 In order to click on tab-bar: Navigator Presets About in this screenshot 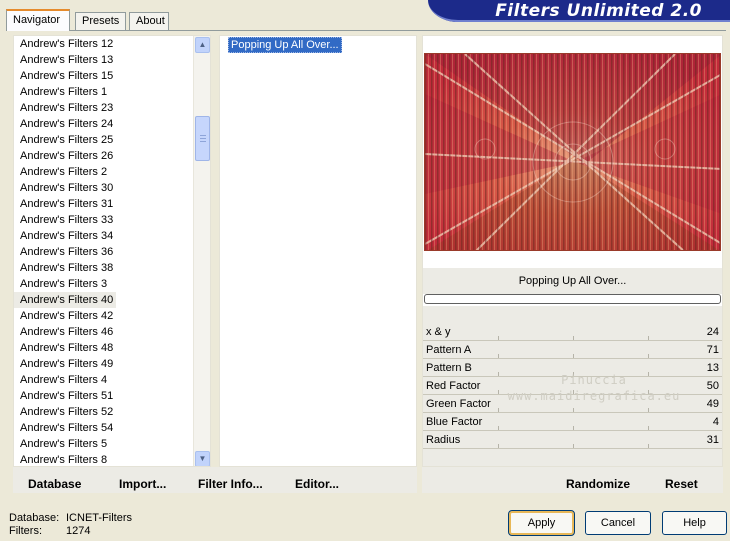, I will do `click(216, 20)`.